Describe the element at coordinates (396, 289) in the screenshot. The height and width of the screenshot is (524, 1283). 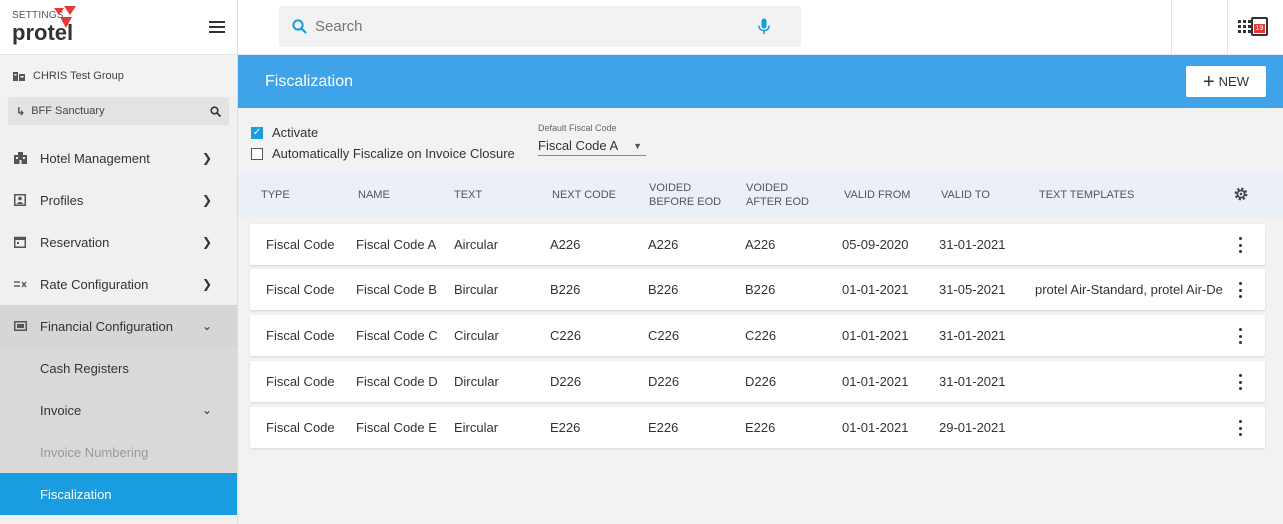
I see `cell-name: Fiscal Code B` at that location.